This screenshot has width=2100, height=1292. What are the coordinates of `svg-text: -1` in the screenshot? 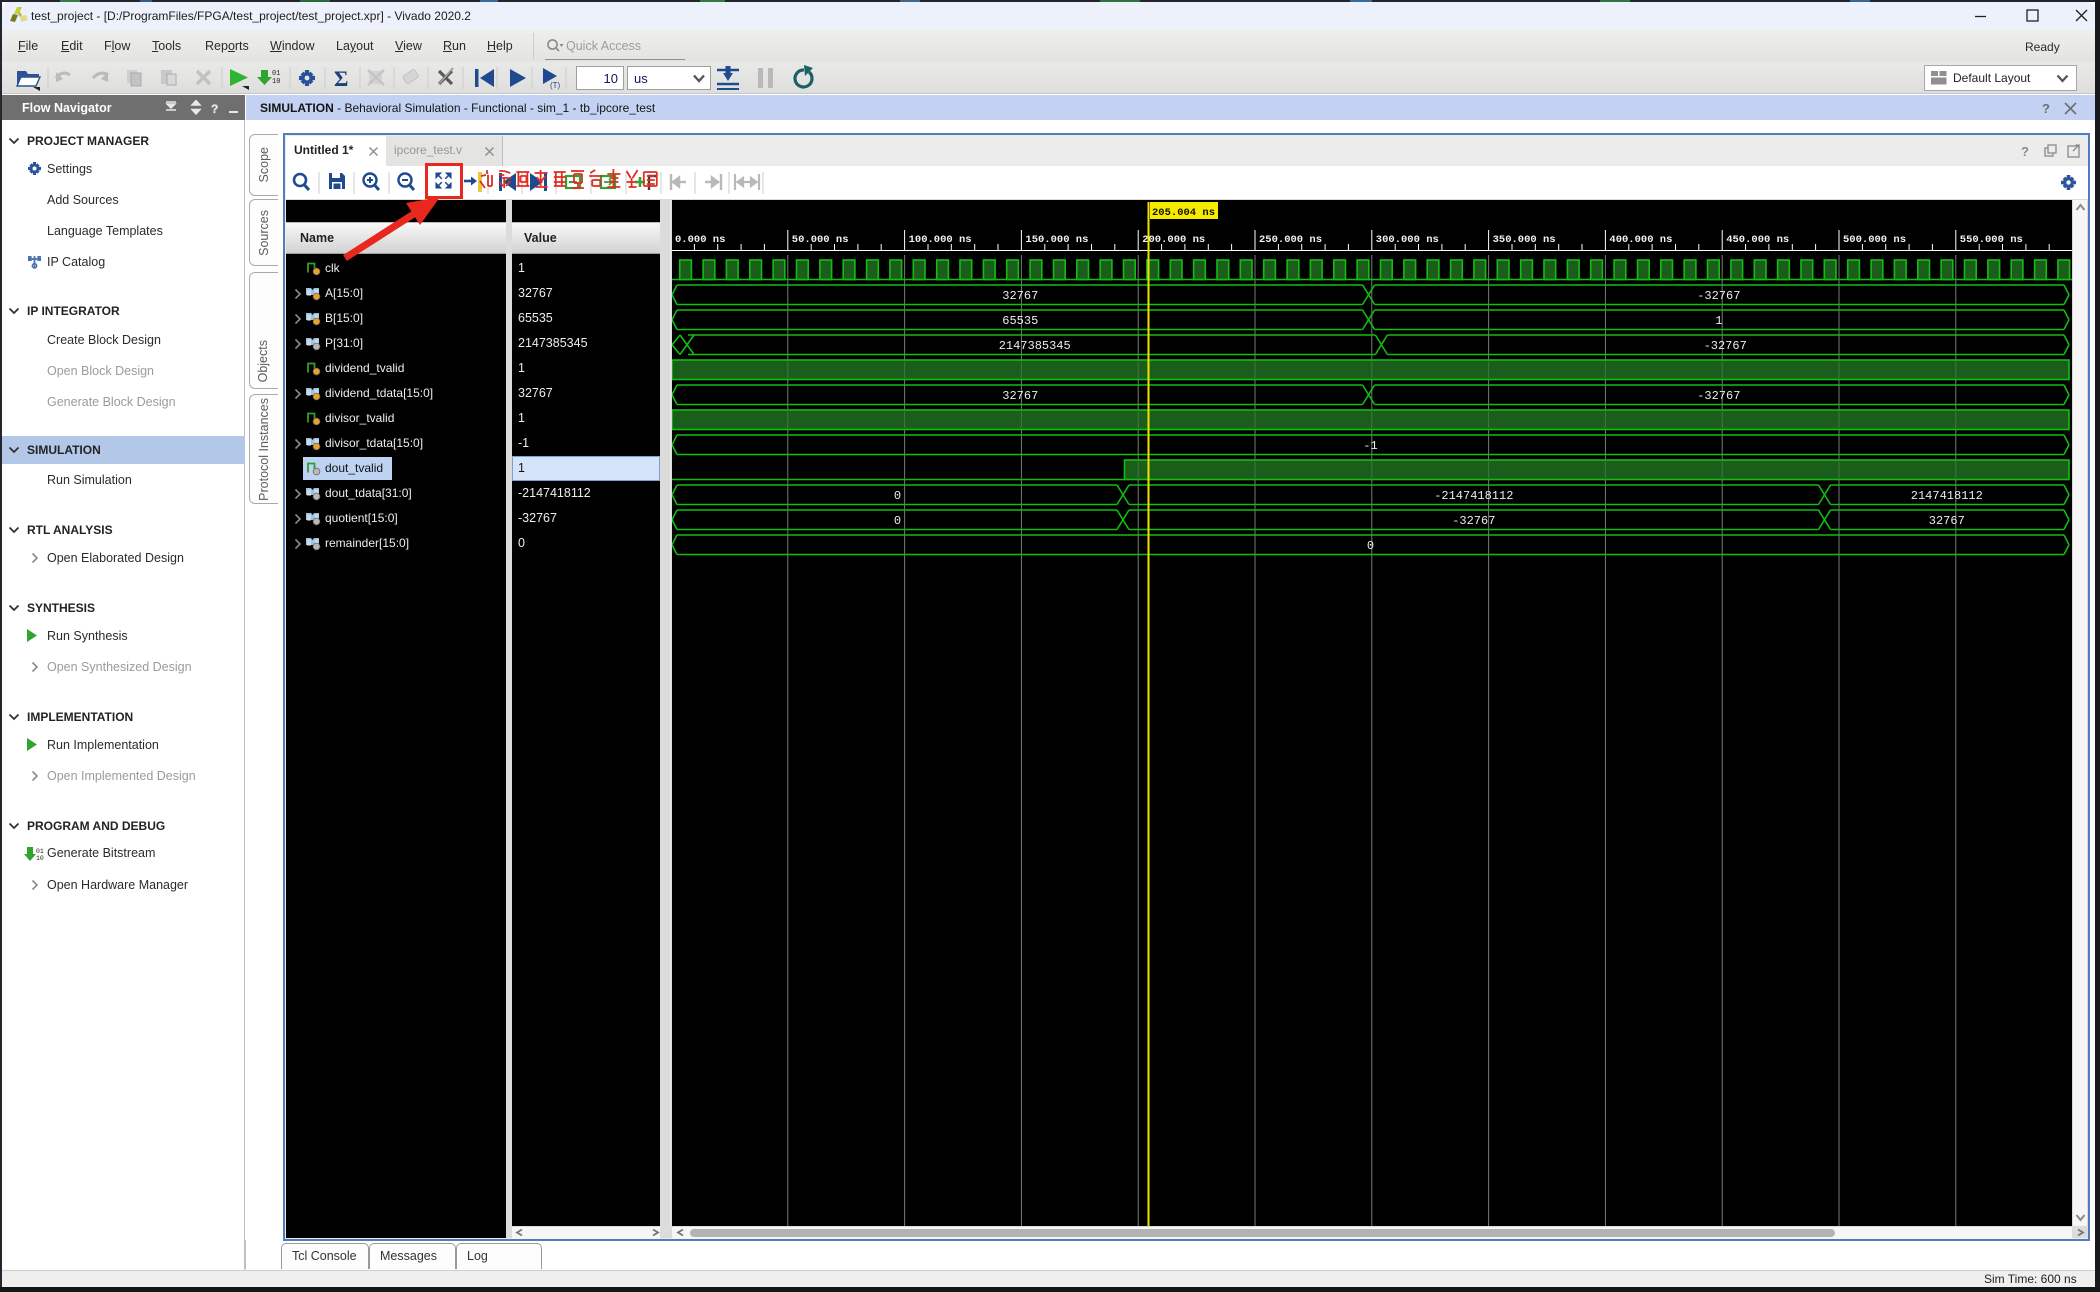 It's located at (1370, 446).